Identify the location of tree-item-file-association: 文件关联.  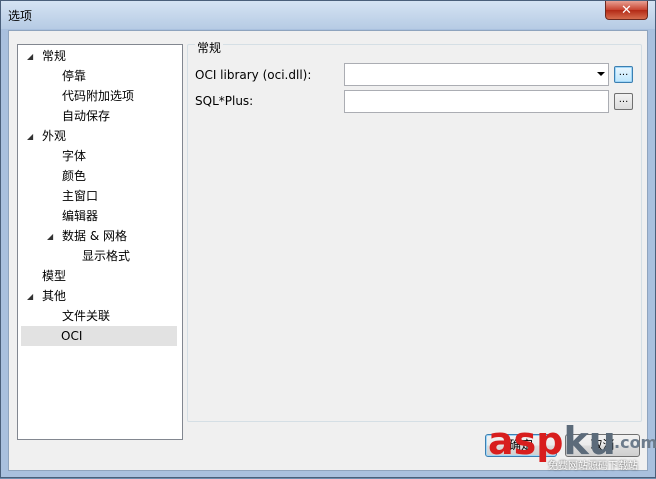
(86, 316).